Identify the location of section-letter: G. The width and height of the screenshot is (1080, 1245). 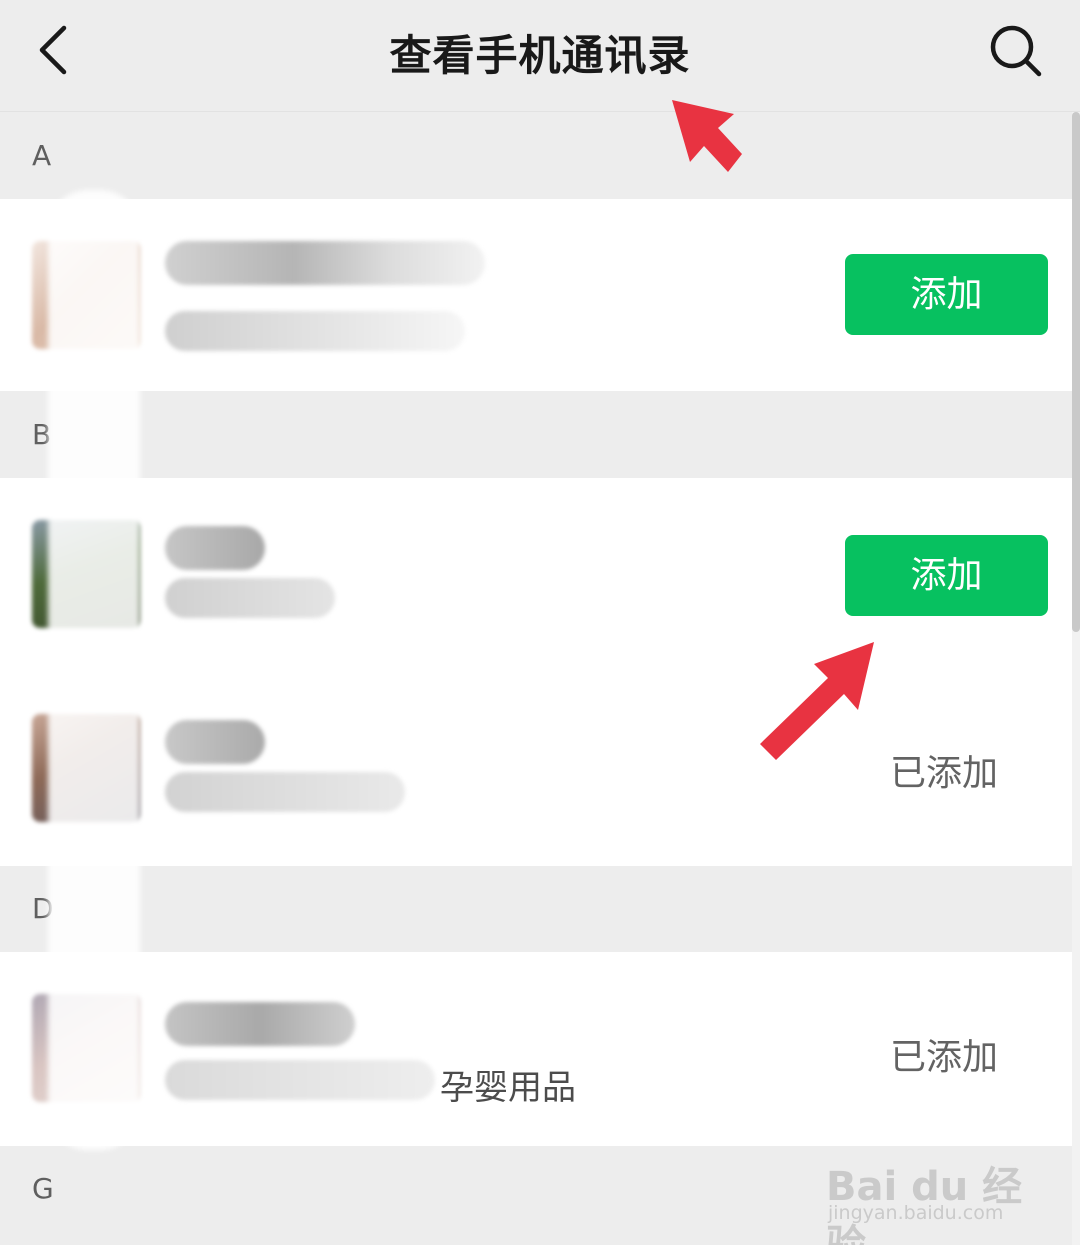
(43, 1188).